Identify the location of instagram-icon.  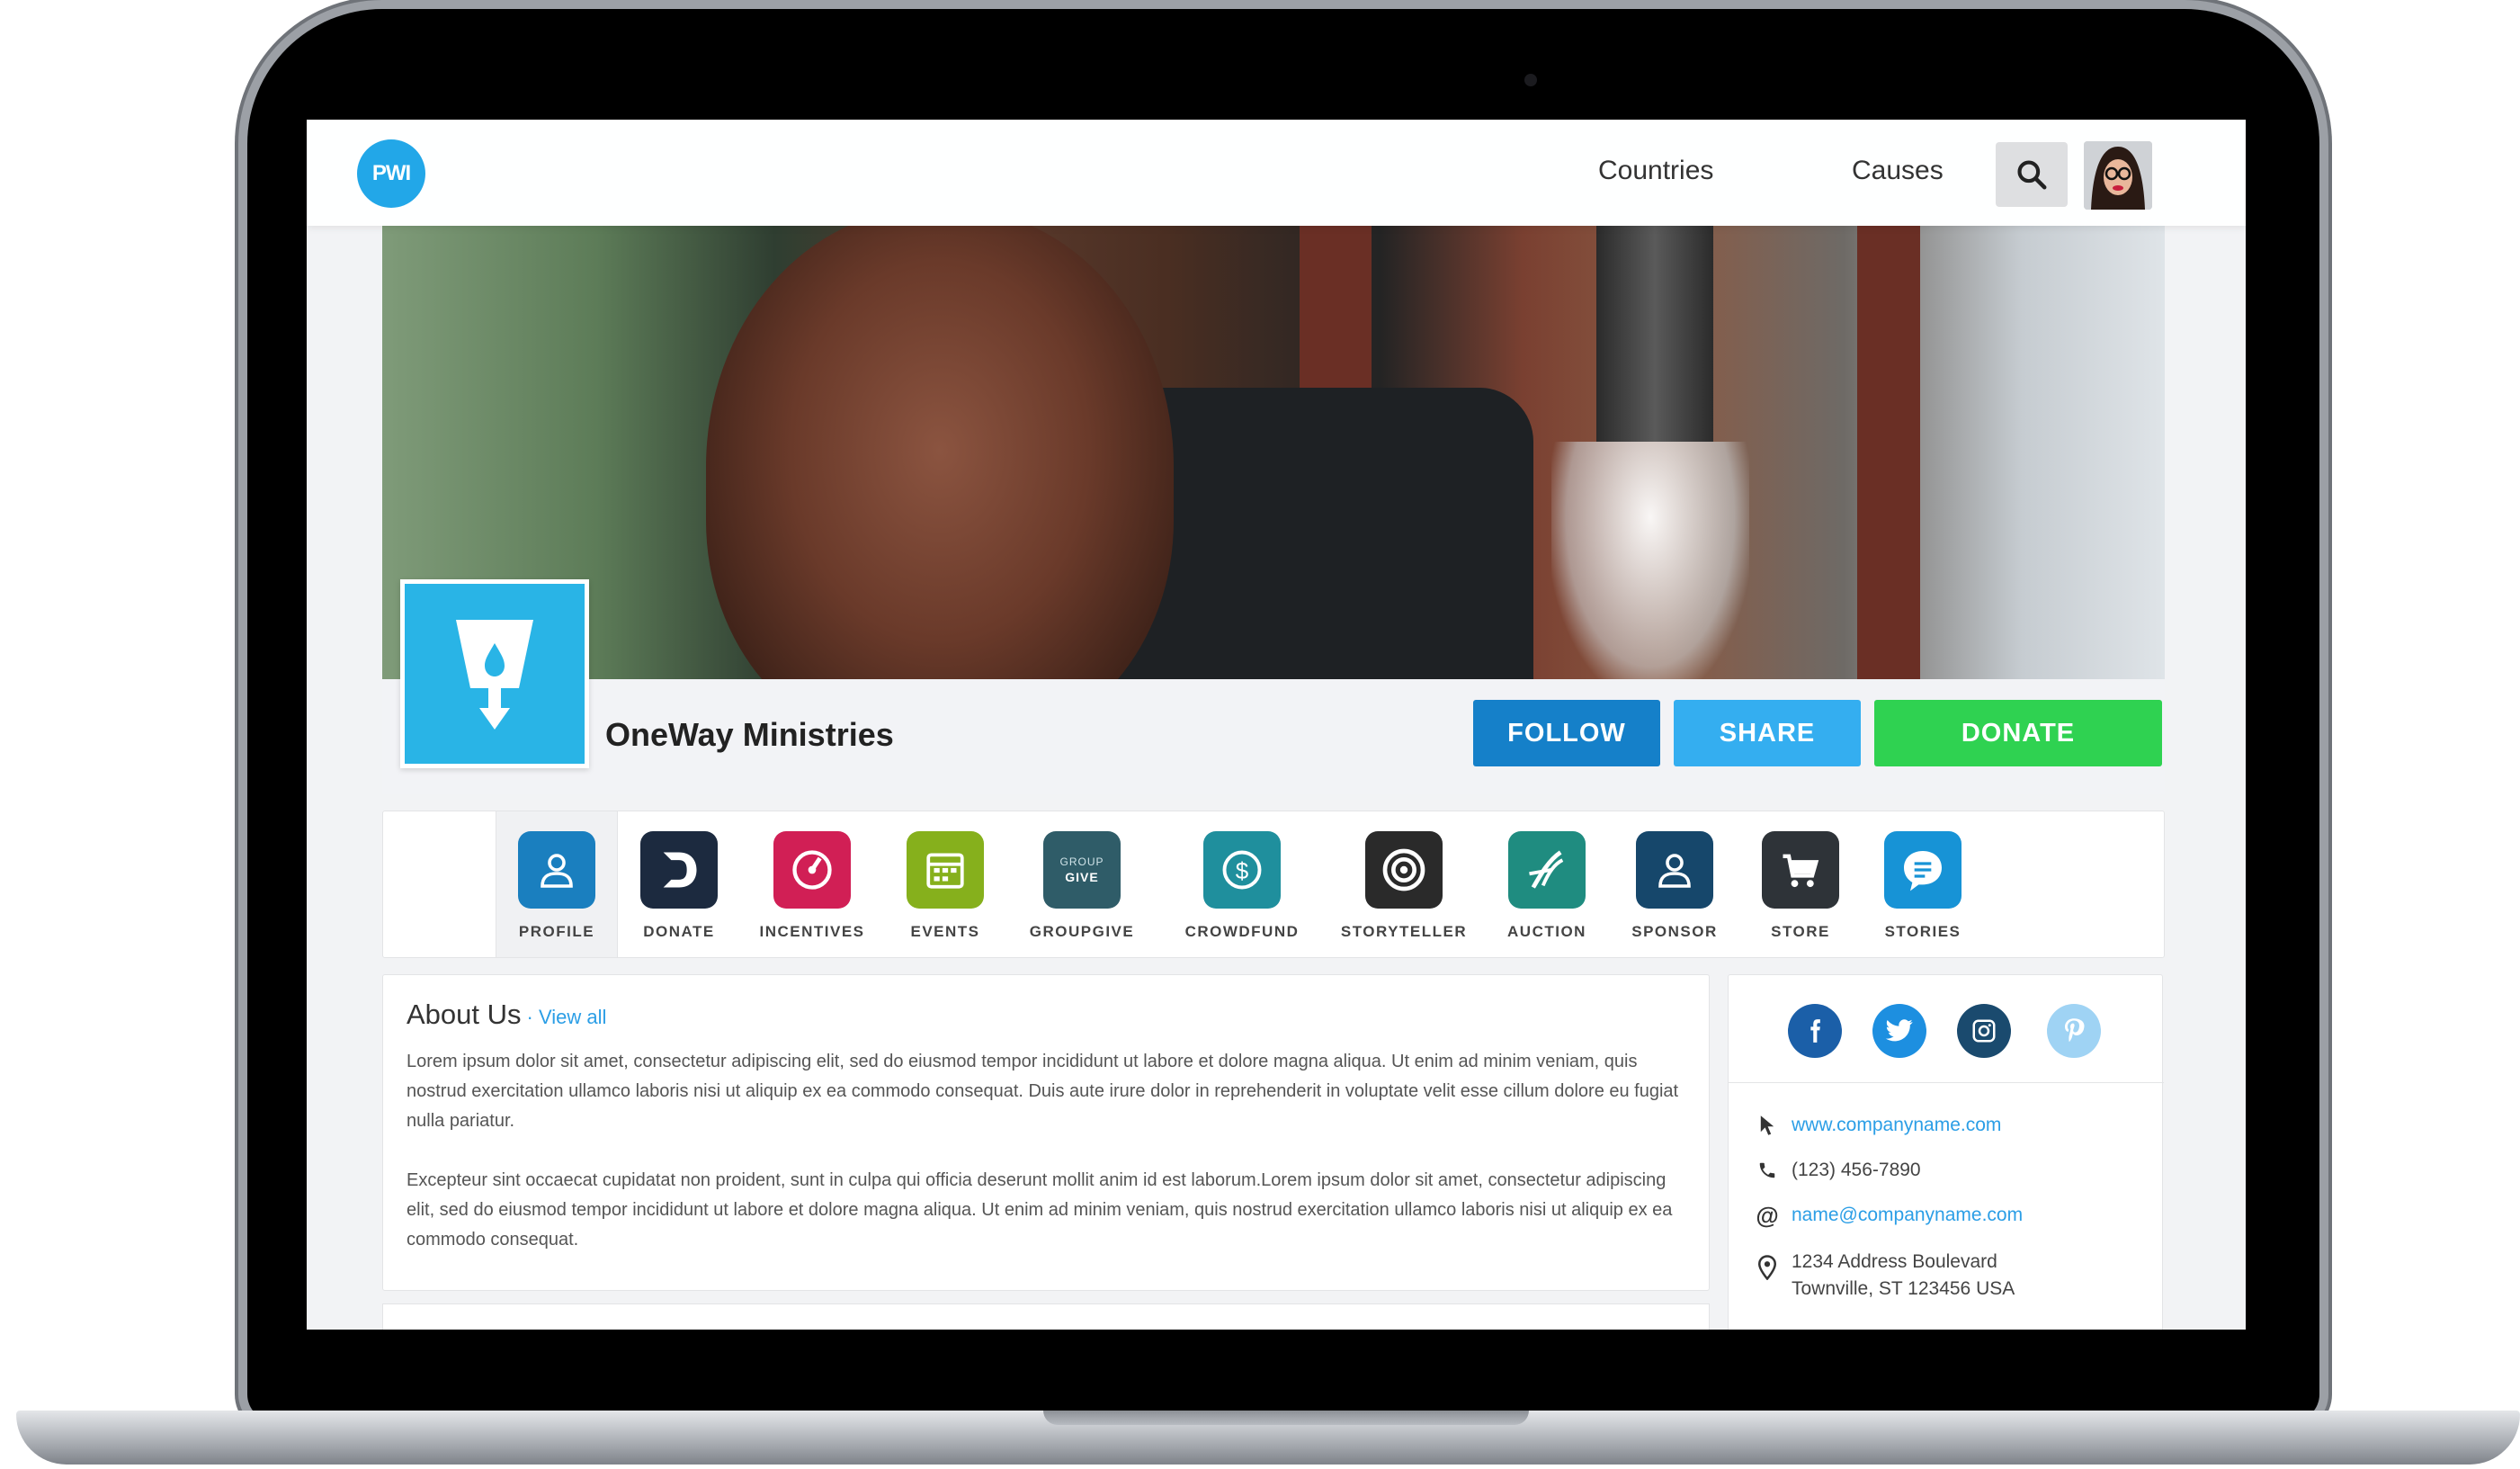
(1984, 1031).